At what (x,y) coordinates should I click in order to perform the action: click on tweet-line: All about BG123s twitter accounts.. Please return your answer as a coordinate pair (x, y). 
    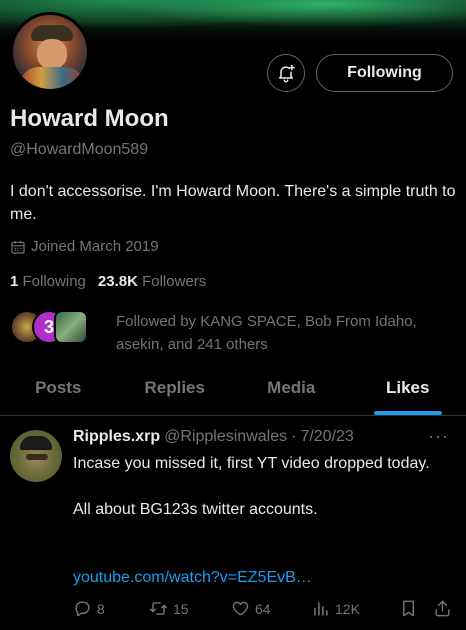
    Looking at the image, I should click on (195, 509).